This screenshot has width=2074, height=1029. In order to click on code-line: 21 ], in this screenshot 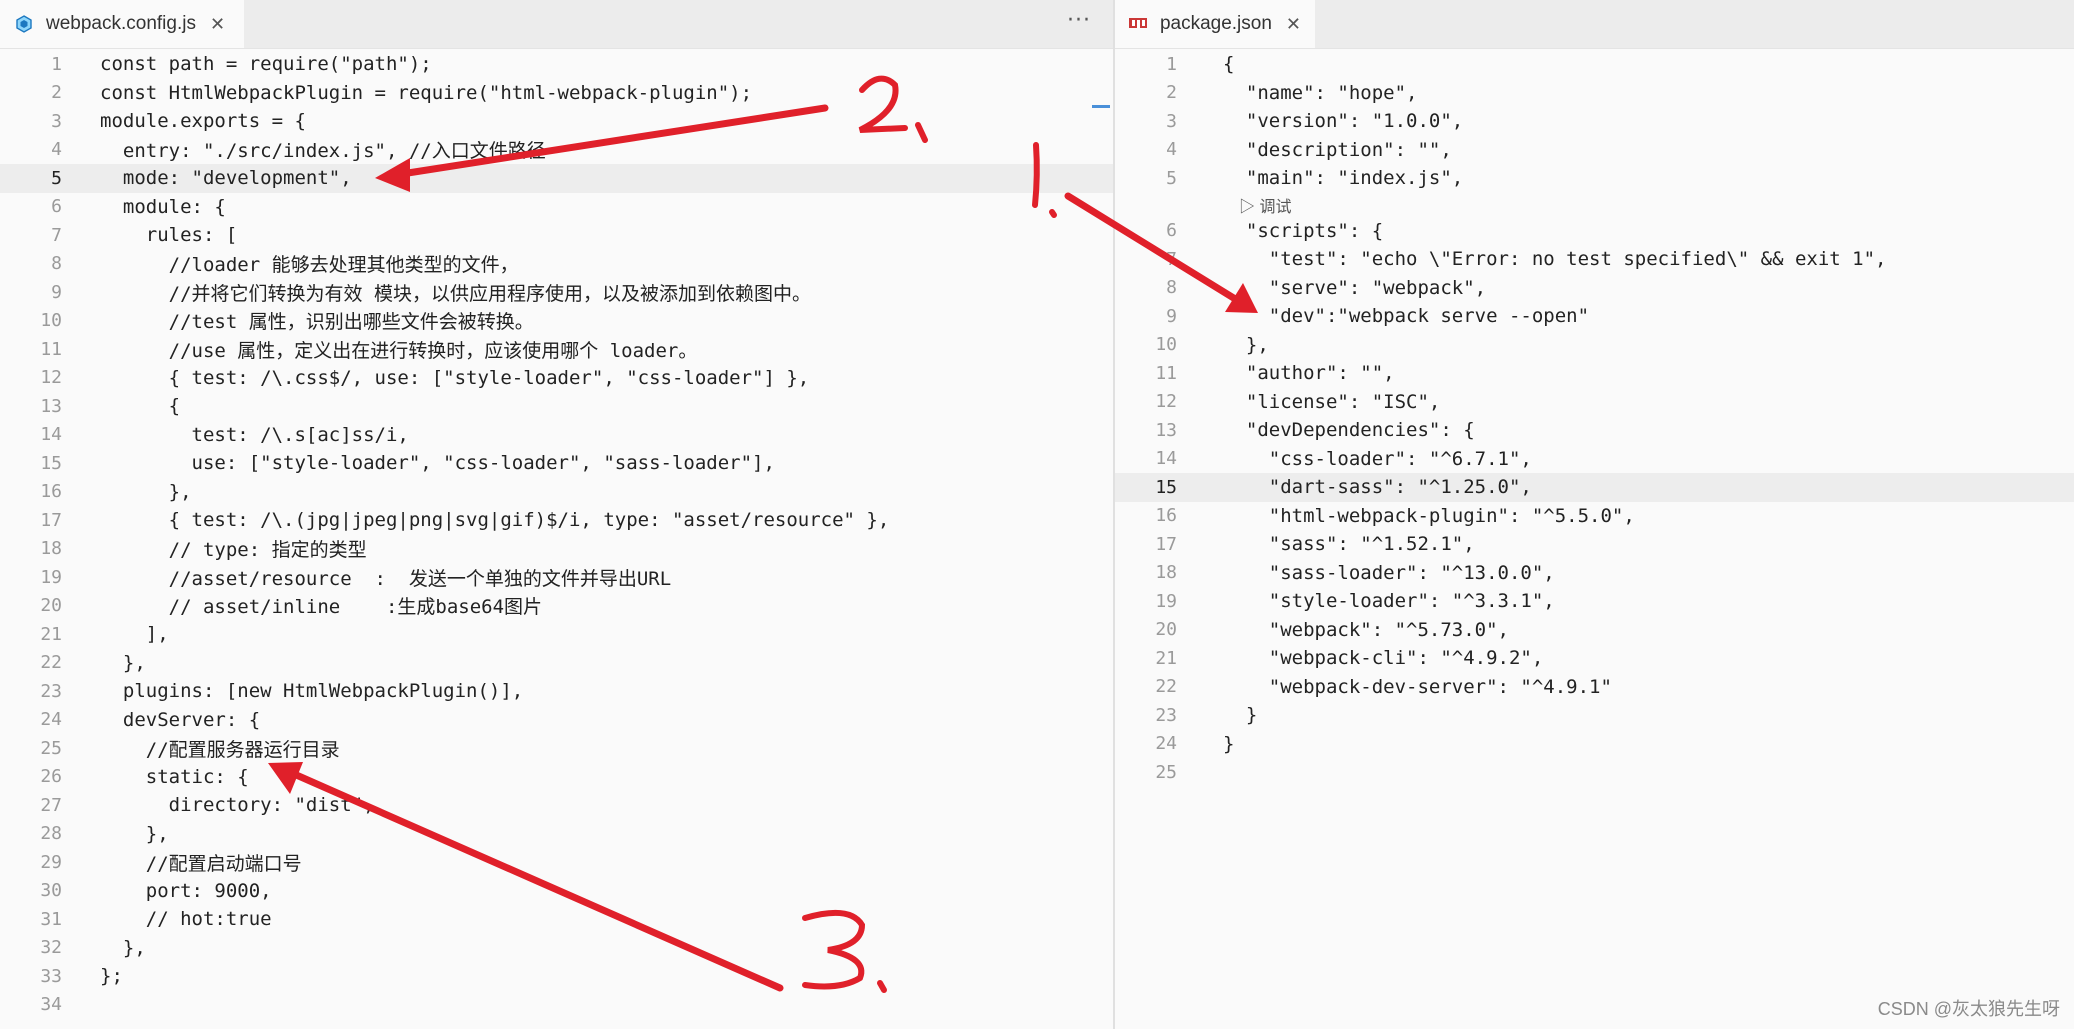, I will do `click(556, 634)`.